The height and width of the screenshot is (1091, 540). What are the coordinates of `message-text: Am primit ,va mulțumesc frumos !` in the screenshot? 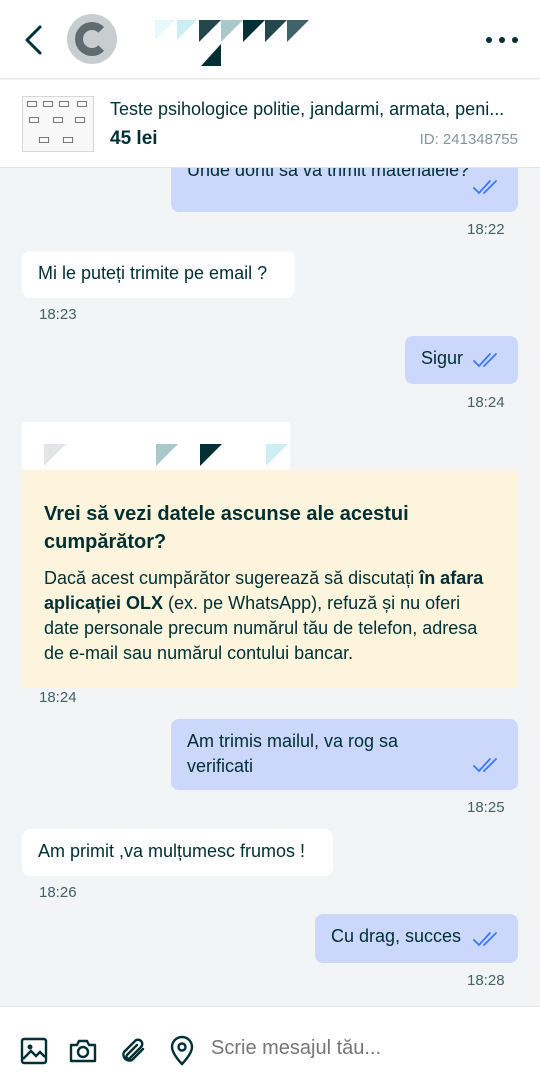 It's located at (172, 851).